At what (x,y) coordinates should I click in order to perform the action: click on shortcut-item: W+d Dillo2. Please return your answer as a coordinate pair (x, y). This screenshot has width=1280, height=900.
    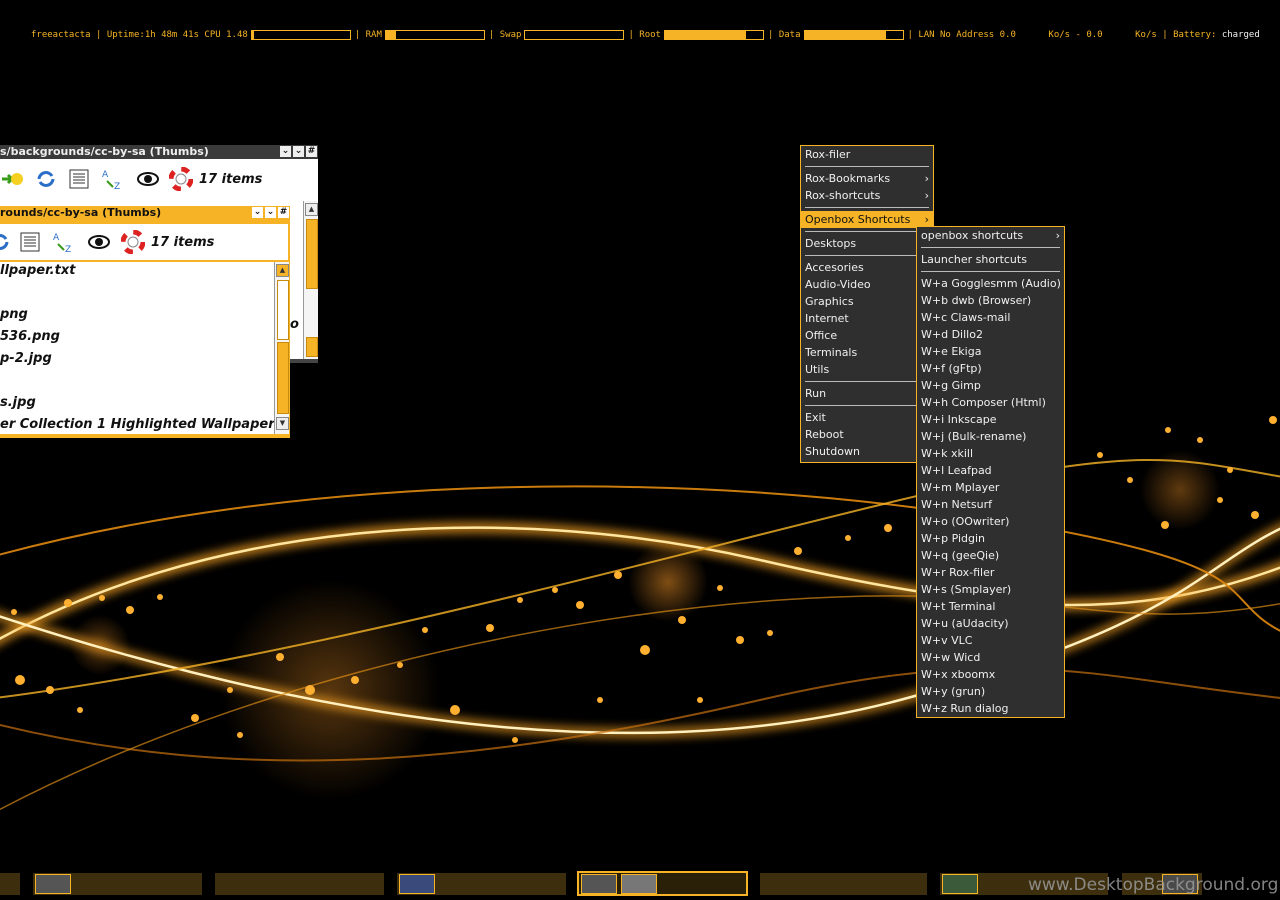
    Looking at the image, I should click on (990, 334).